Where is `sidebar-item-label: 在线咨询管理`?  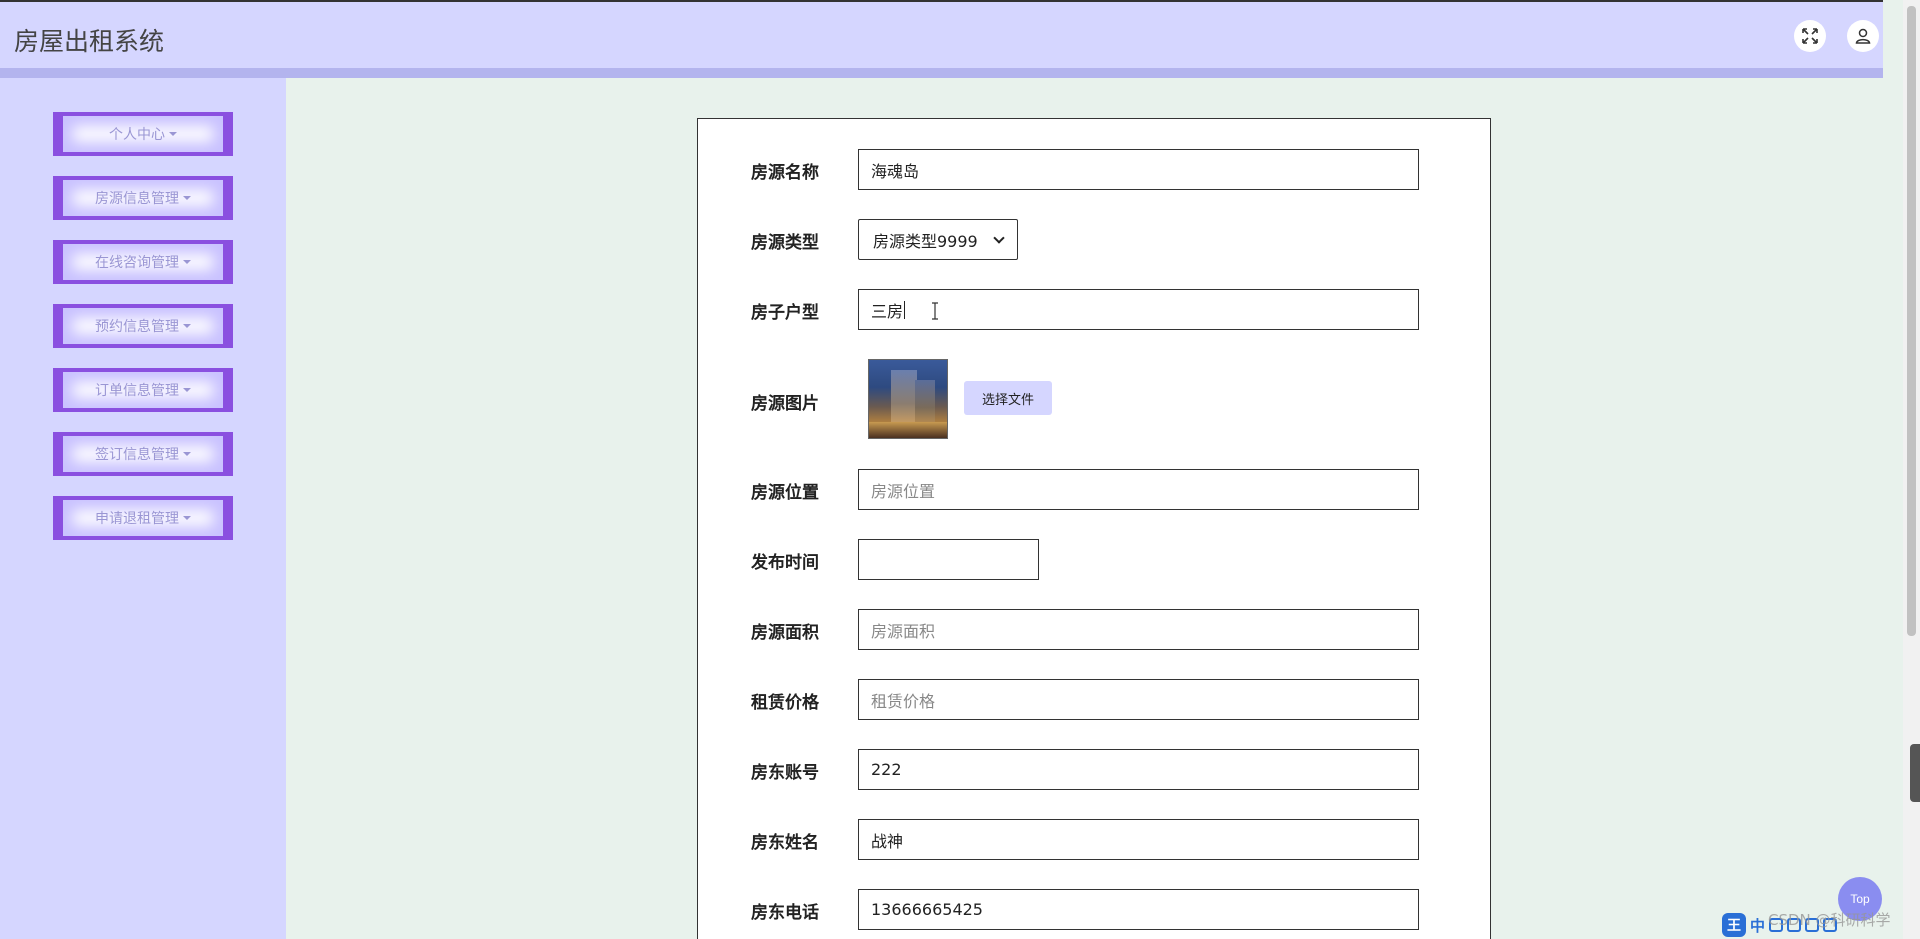 sidebar-item-label: 在线咨询管理 is located at coordinates (137, 263).